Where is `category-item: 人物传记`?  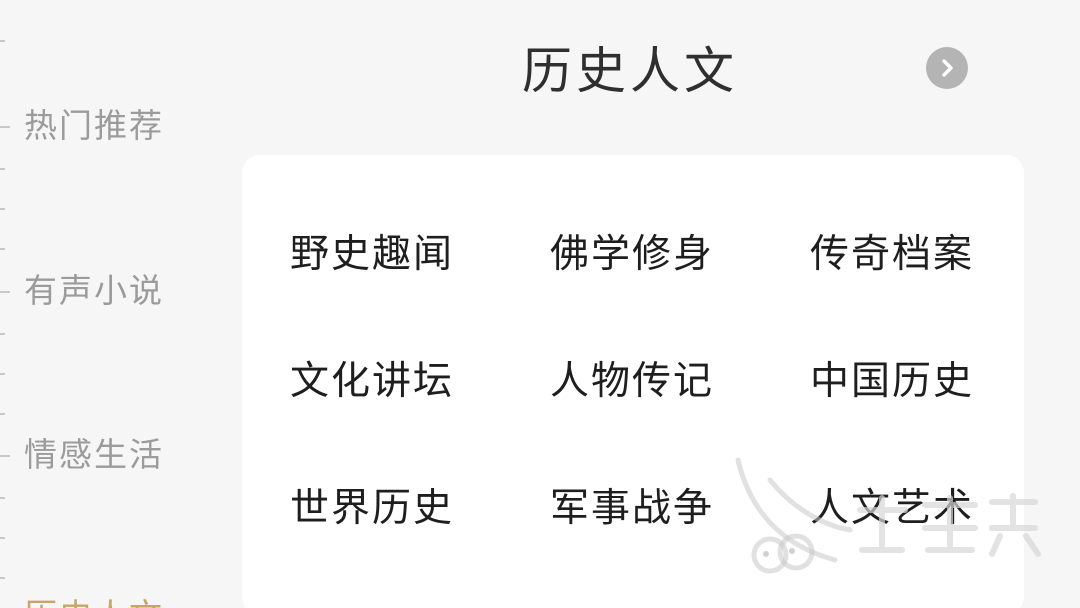 category-item: 人物传记 is located at coordinates (632, 382).